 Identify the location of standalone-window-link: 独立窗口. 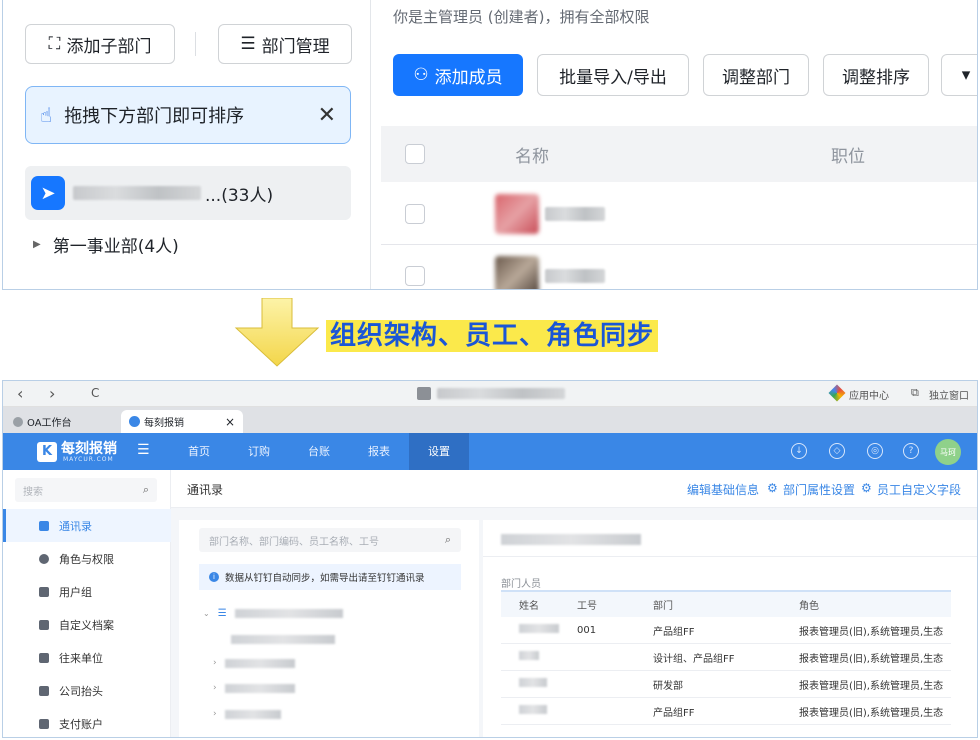
(949, 394).